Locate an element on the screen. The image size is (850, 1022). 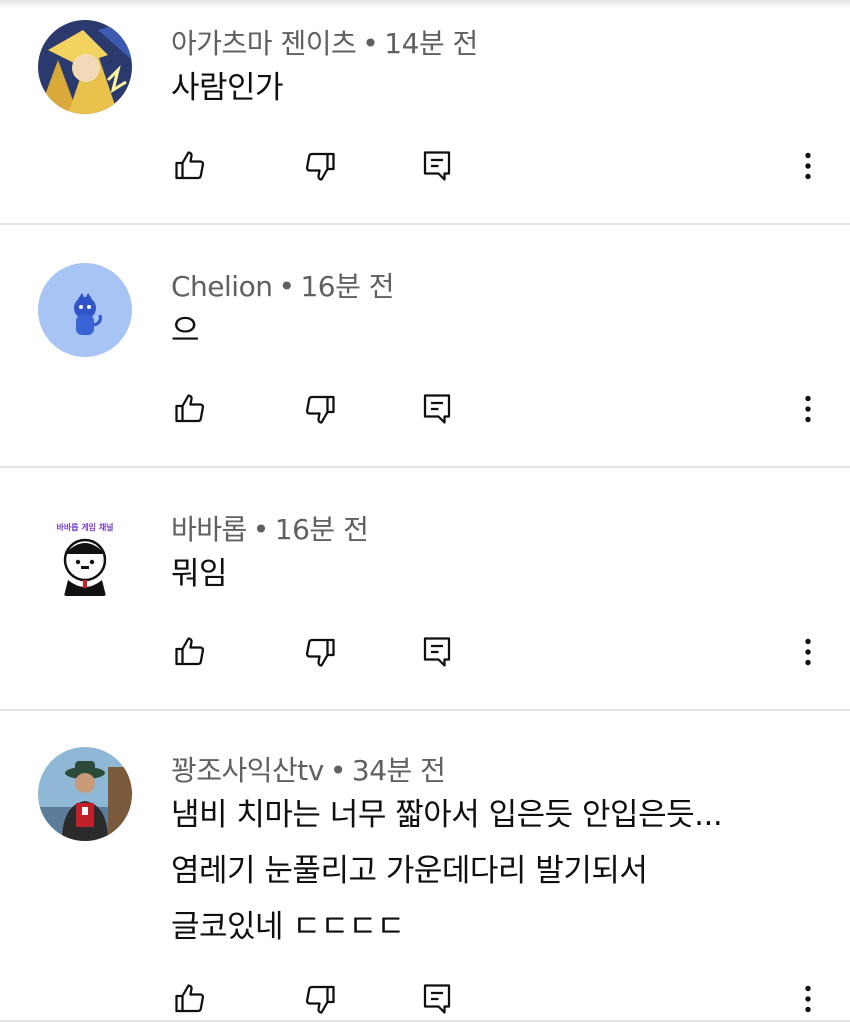
comment-meta: 바바롭 • 16분 전 is located at coordinates (270, 528).